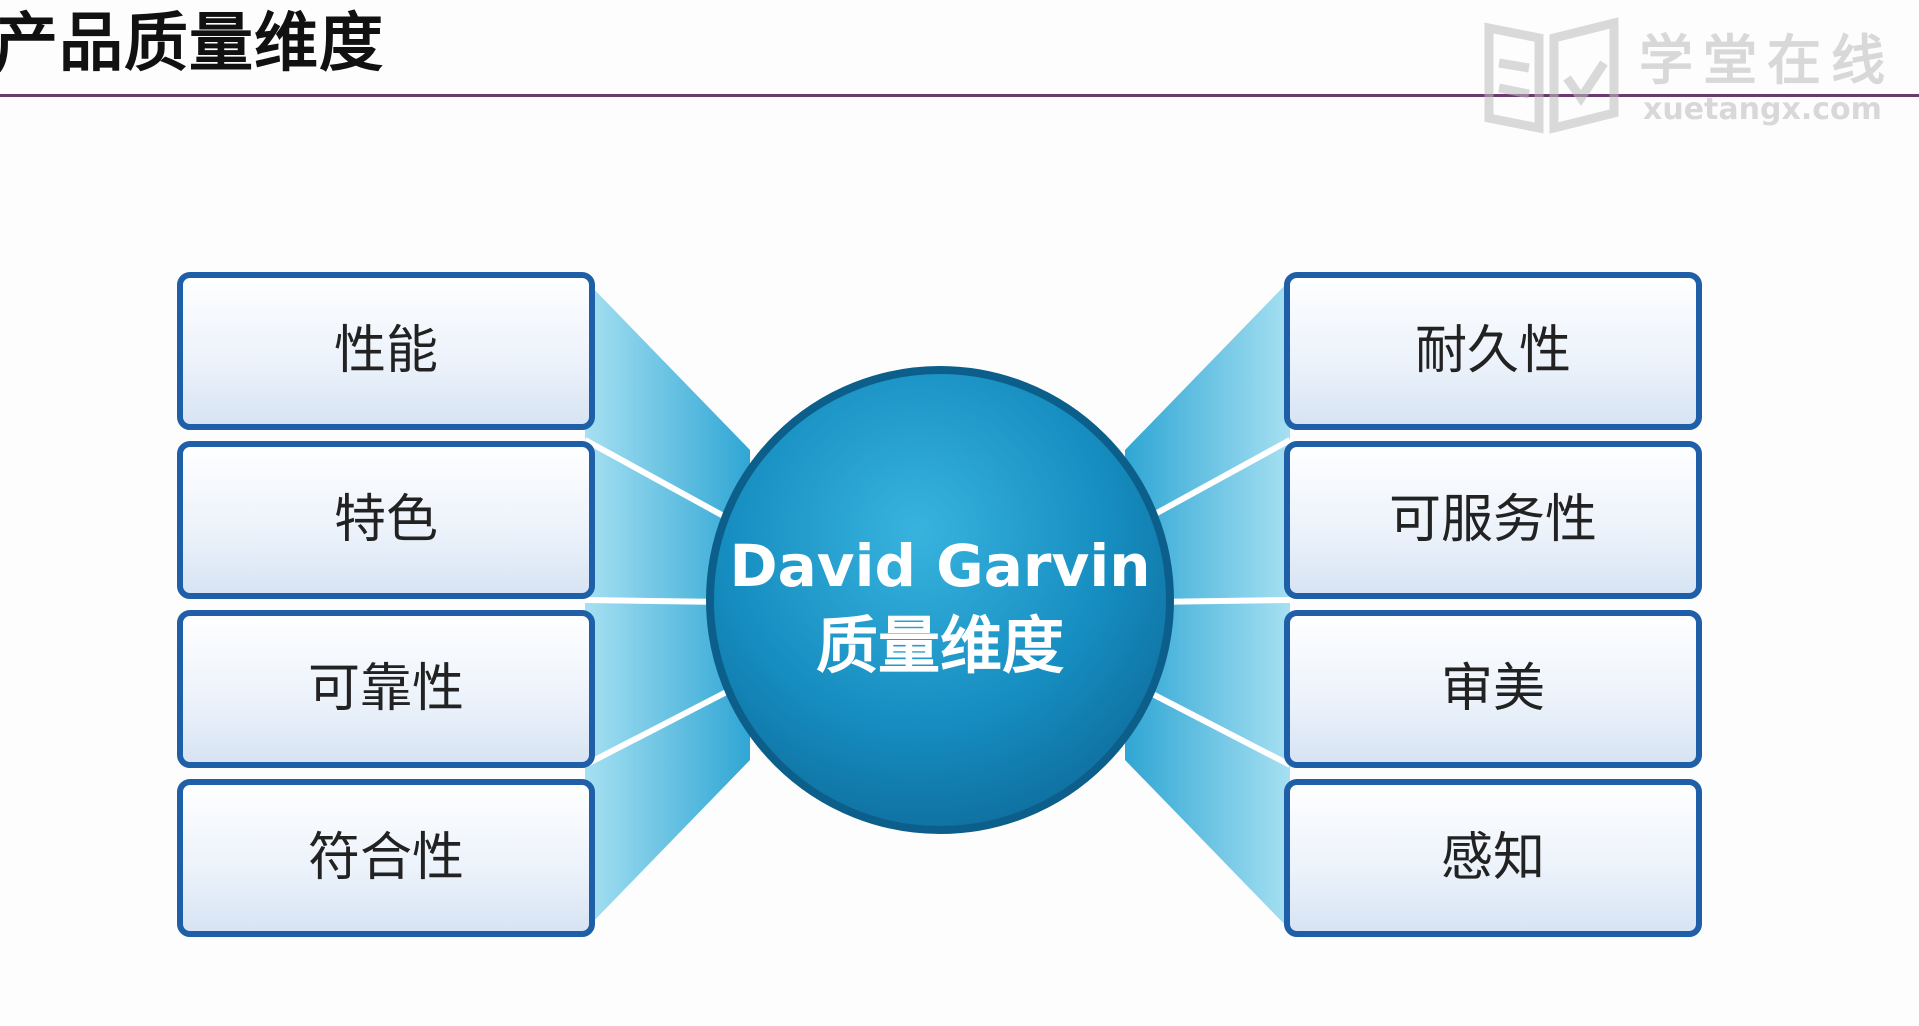 This screenshot has width=1919, height=1026. I want to click on dimension-box-reliability: 可靠性, so click(386, 689).